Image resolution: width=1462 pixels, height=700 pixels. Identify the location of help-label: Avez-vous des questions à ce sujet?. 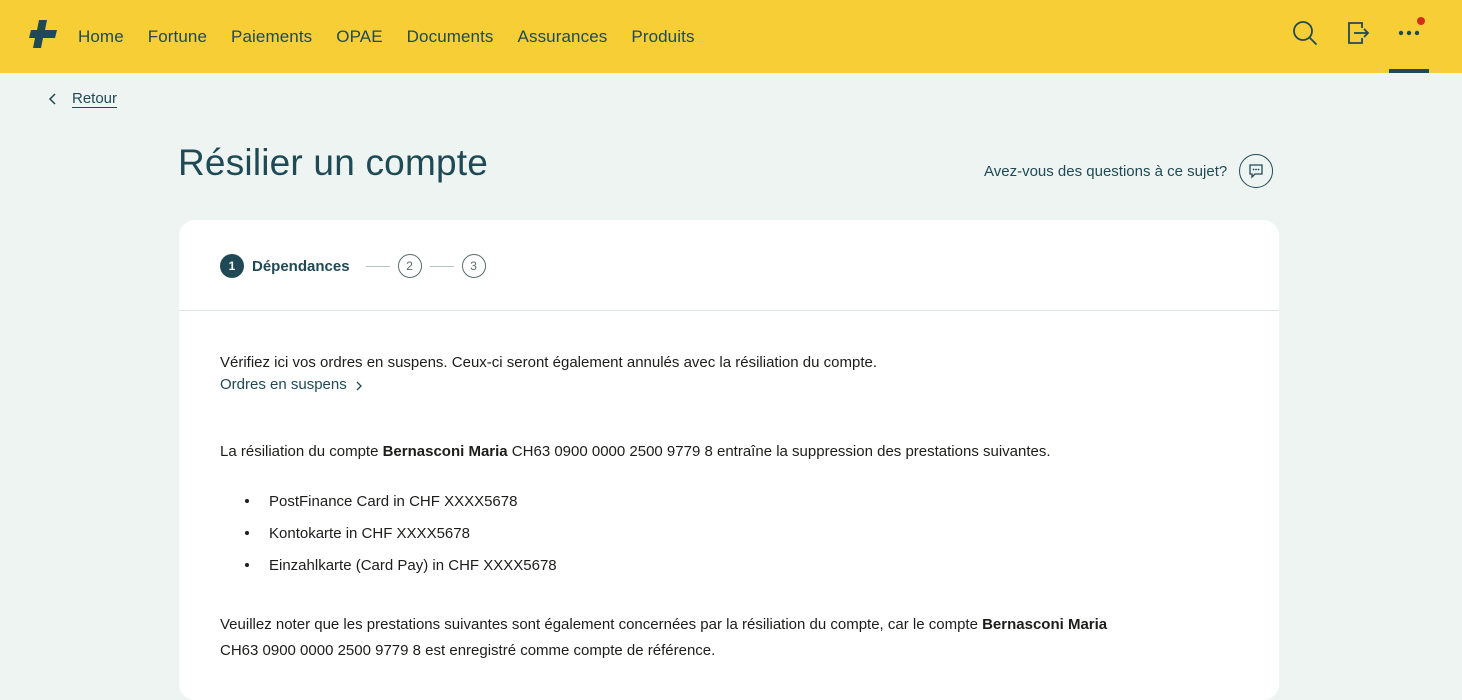
(1106, 171).